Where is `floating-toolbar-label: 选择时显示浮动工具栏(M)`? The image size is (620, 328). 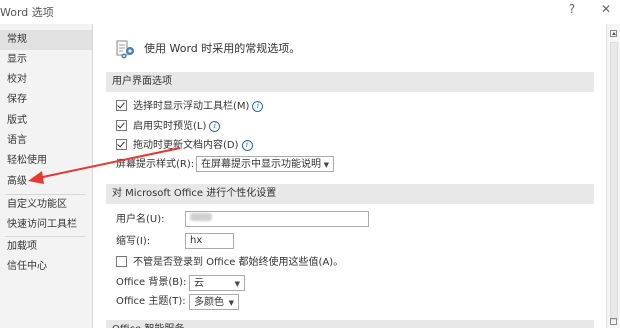 floating-toolbar-label: 选择时显示浮动工具栏(M) is located at coordinates (191, 106).